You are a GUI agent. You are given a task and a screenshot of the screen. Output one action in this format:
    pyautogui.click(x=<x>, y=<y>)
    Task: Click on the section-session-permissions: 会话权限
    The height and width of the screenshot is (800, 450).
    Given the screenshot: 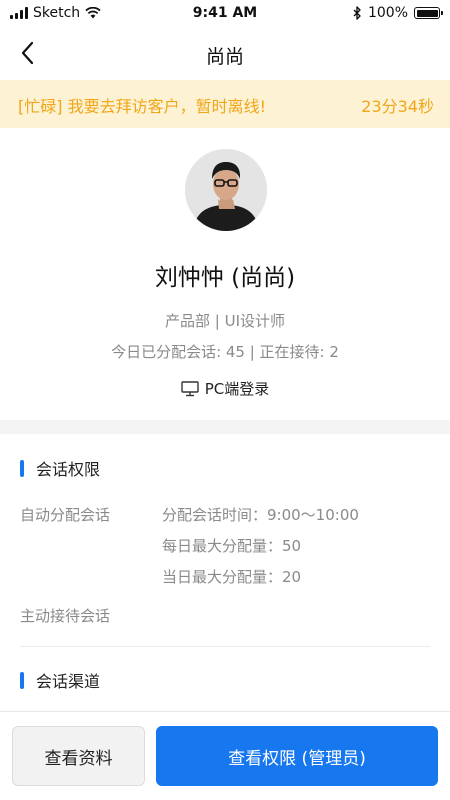 What is the action you would take?
    pyautogui.click(x=60, y=468)
    